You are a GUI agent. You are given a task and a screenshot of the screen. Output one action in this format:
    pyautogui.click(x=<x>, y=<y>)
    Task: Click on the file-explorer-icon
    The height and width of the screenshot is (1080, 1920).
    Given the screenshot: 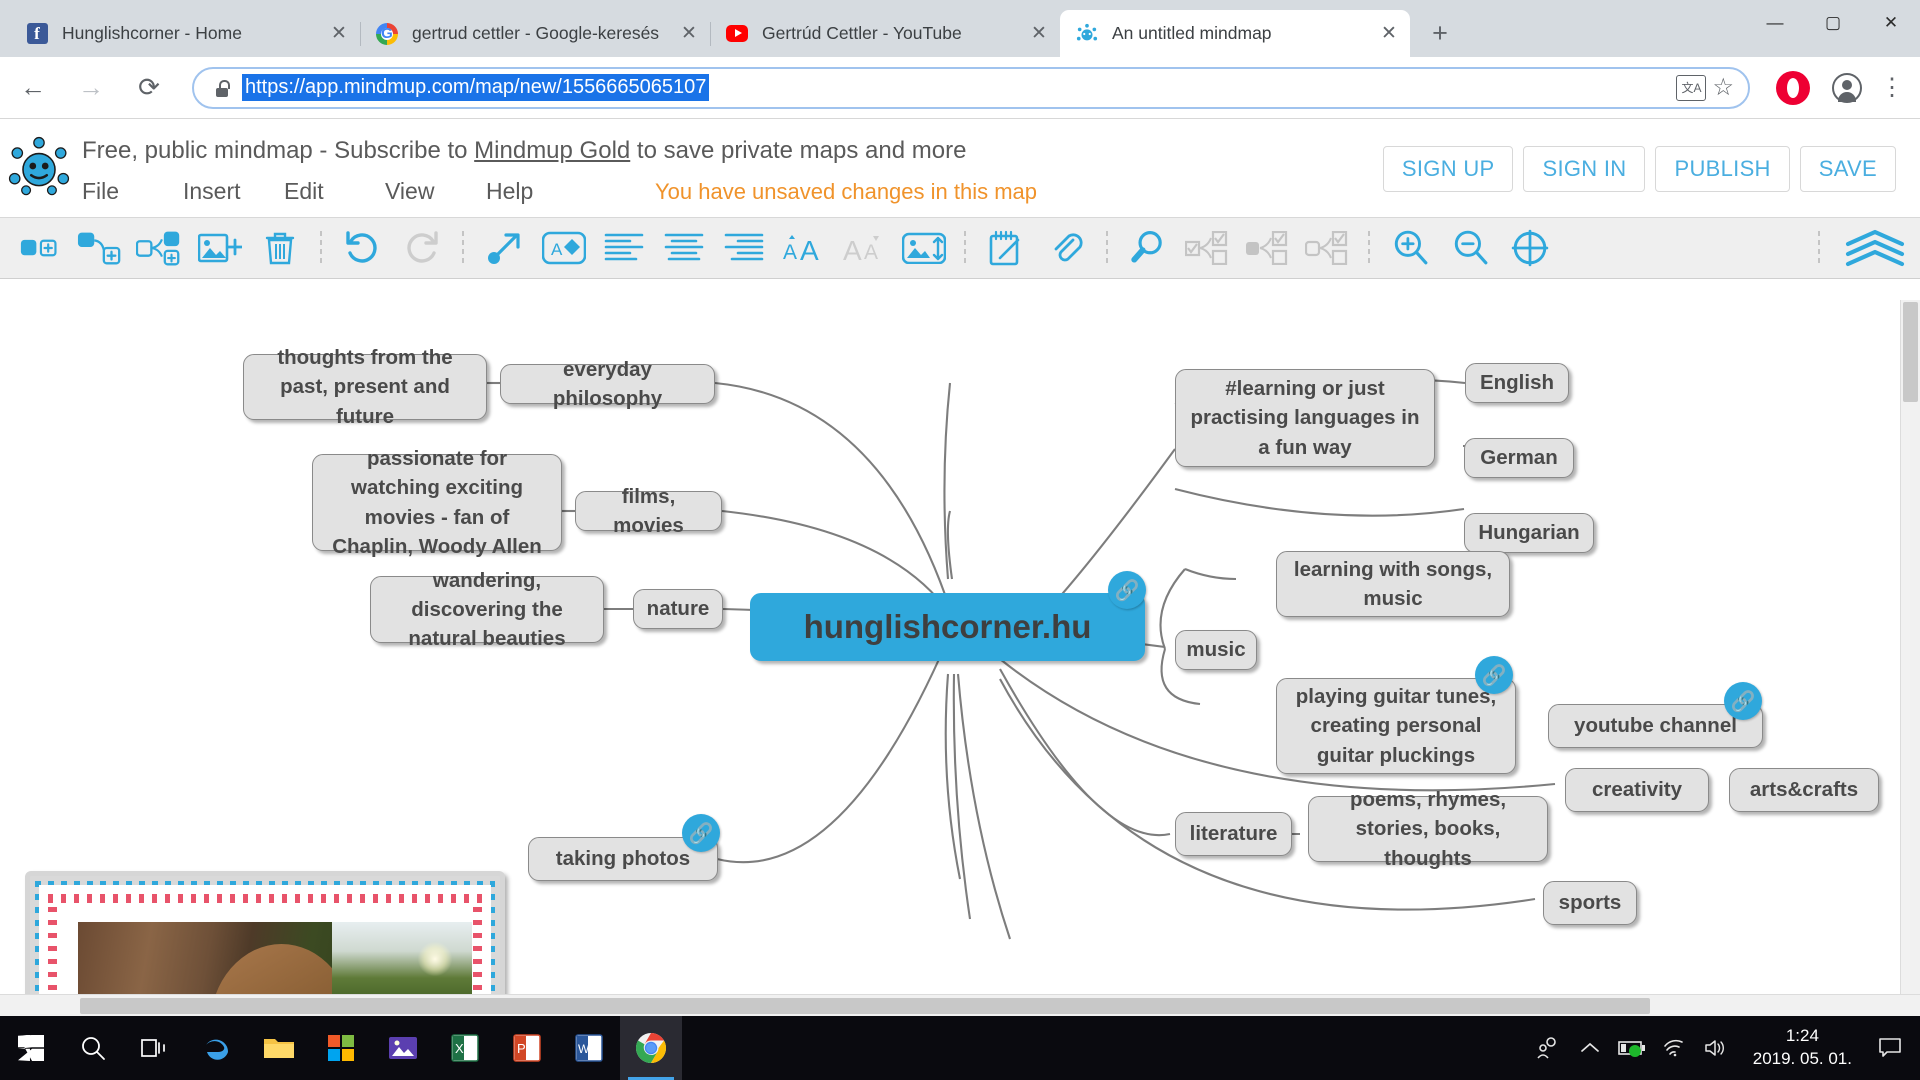 What is the action you would take?
    pyautogui.click(x=279, y=1048)
    